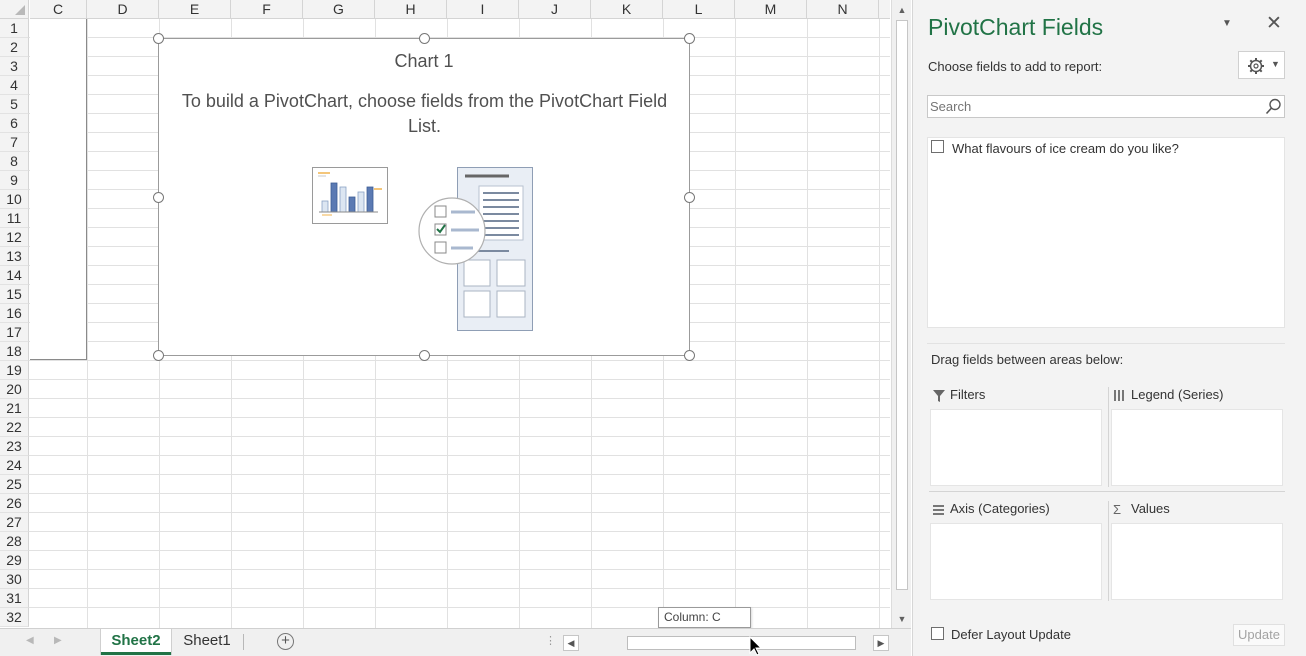 This screenshot has width=1306, height=656. What do you see at coordinates (14, 522) in the screenshot?
I see `row-header: 27` at bounding box center [14, 522].